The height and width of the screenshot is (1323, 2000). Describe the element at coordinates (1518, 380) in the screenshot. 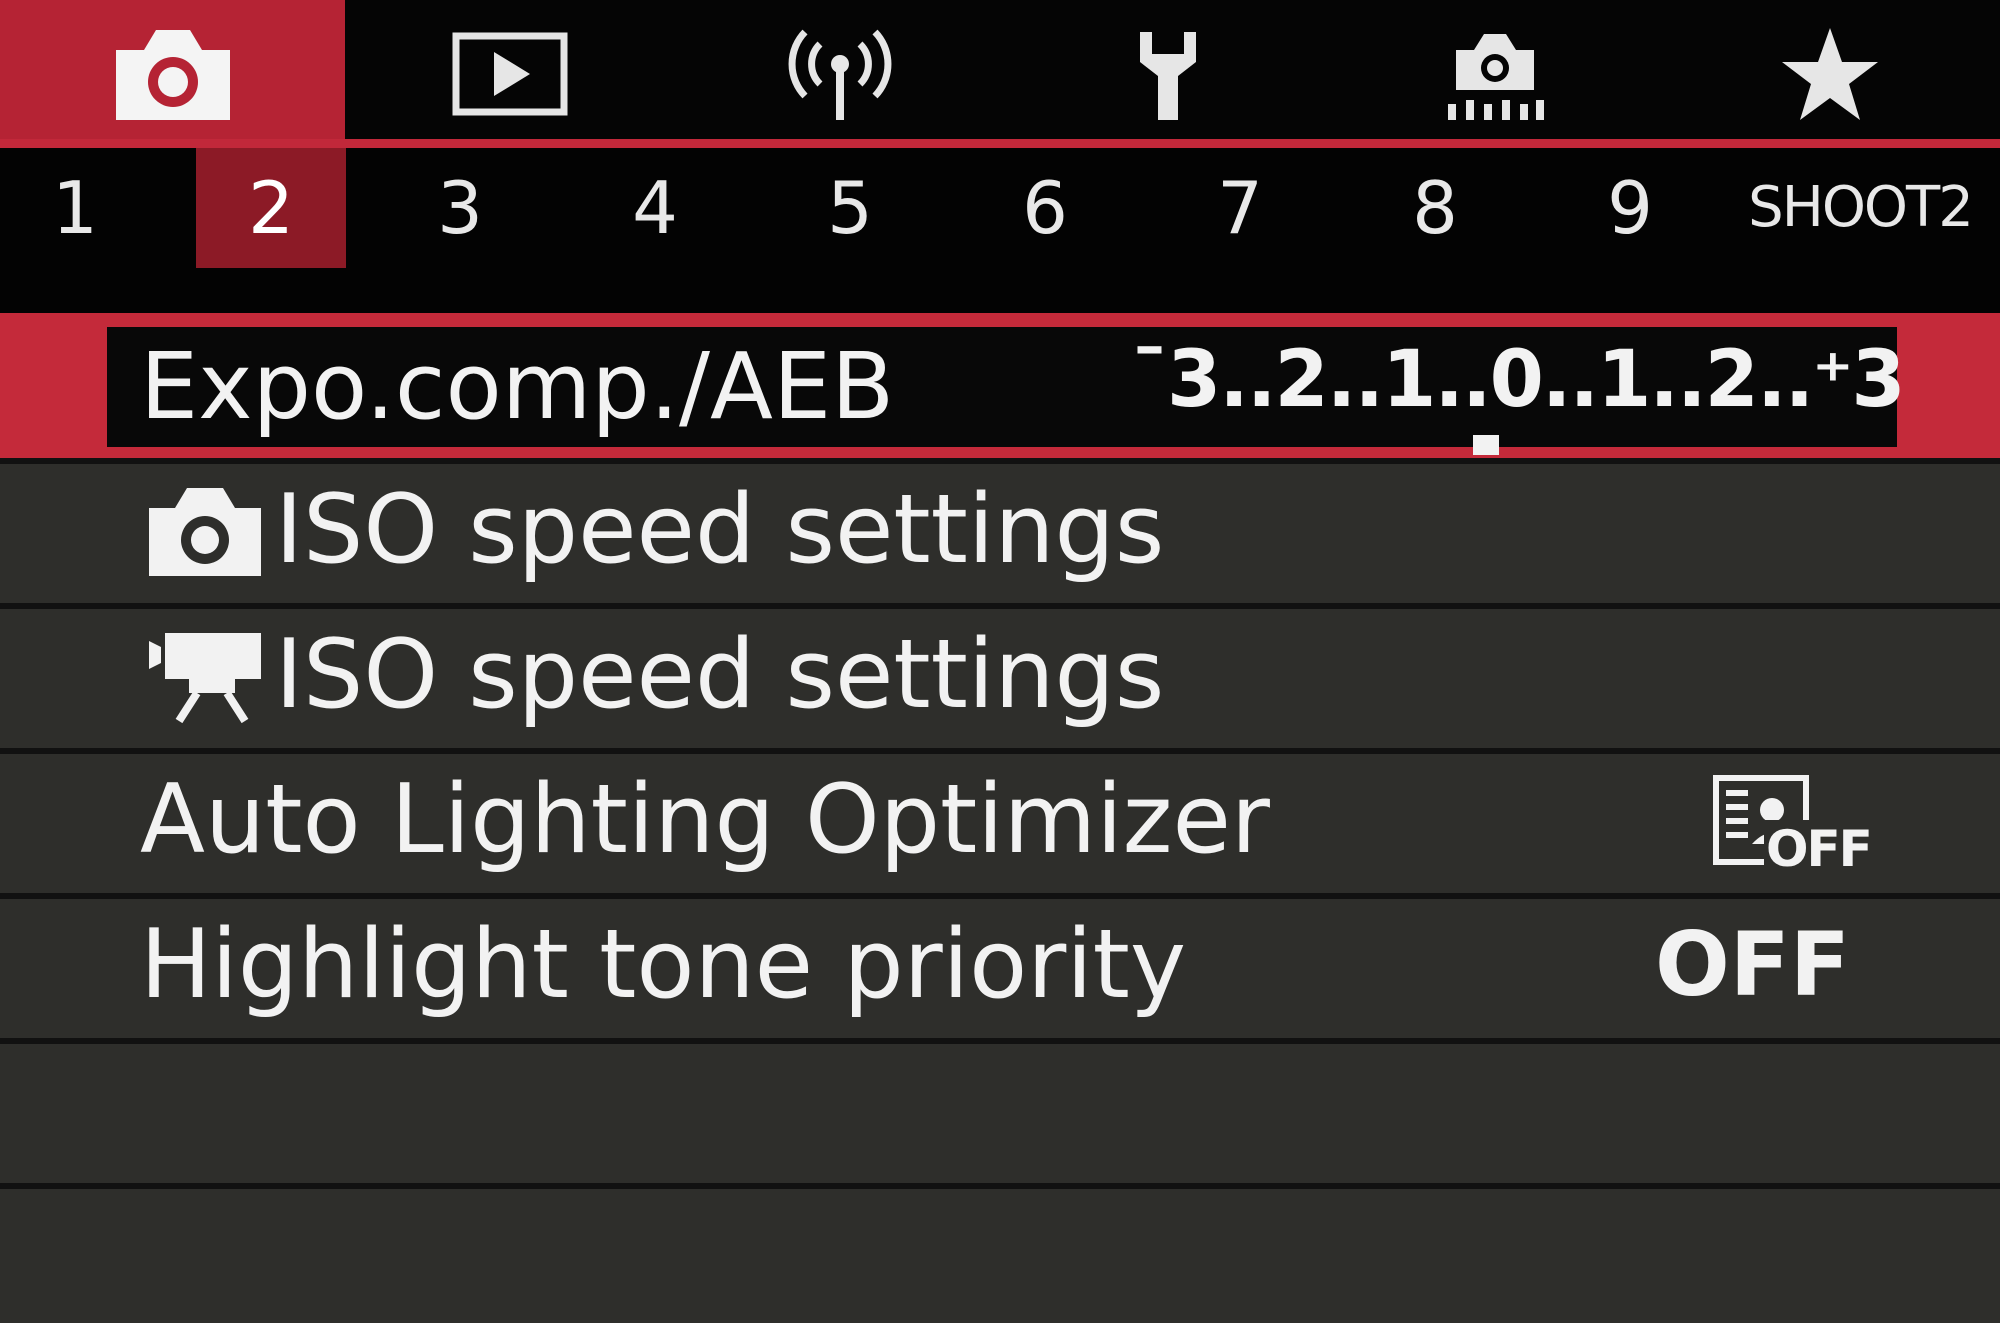

I see `exposure-scale-text: ¯3..2..1..0..1..2..⁺3` at that location.